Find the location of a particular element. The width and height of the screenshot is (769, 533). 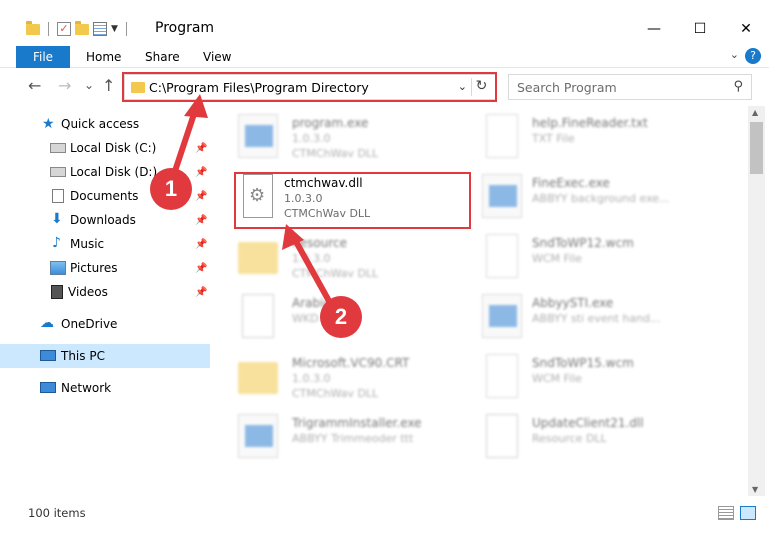

file-description: CTMChWav DLL is located at coordinates (335, 153).